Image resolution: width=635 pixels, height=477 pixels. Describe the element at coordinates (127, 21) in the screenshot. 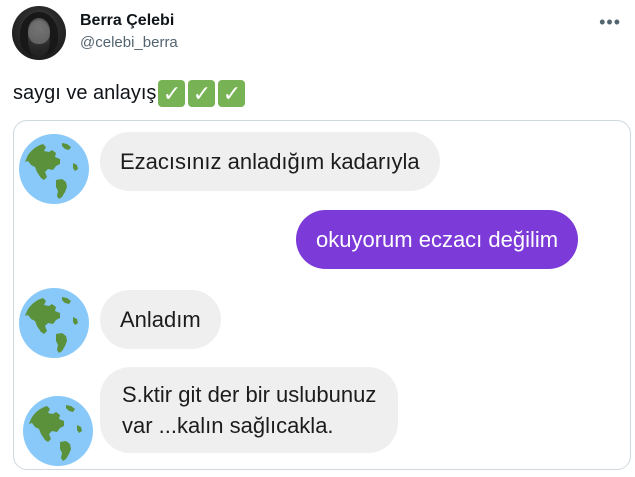

I see `author-name: Berra Çelebi` at that location.